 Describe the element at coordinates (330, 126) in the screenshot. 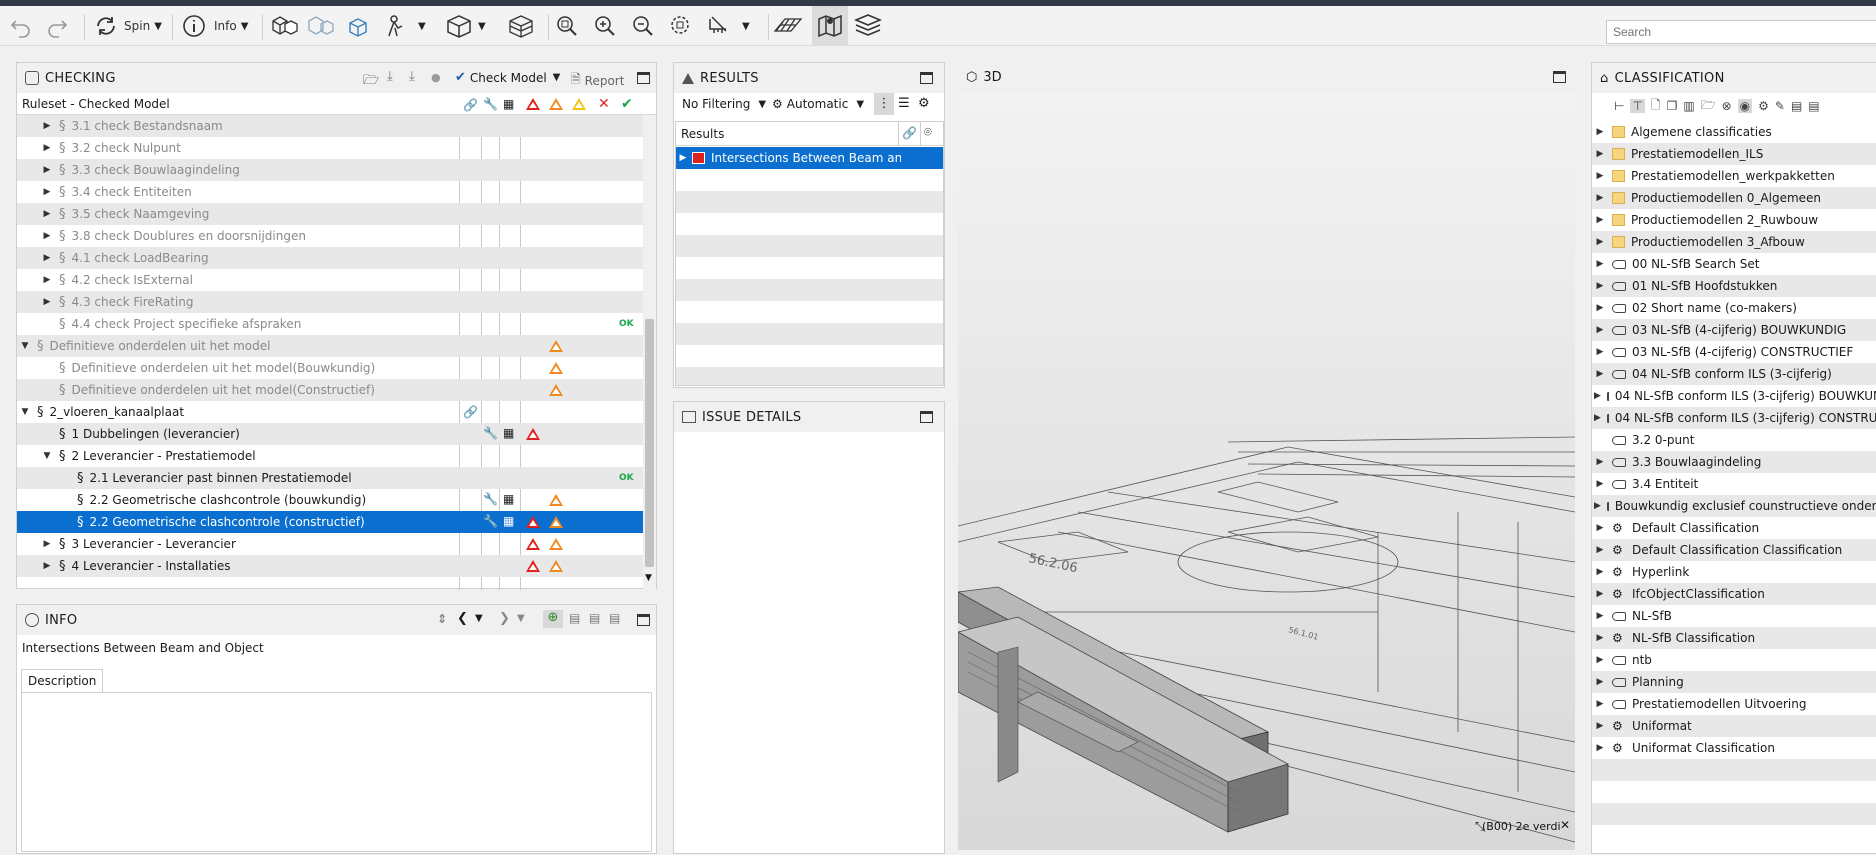

I see `tree-row: ▶ § 3.1 check Bestandsnaam` at that location.